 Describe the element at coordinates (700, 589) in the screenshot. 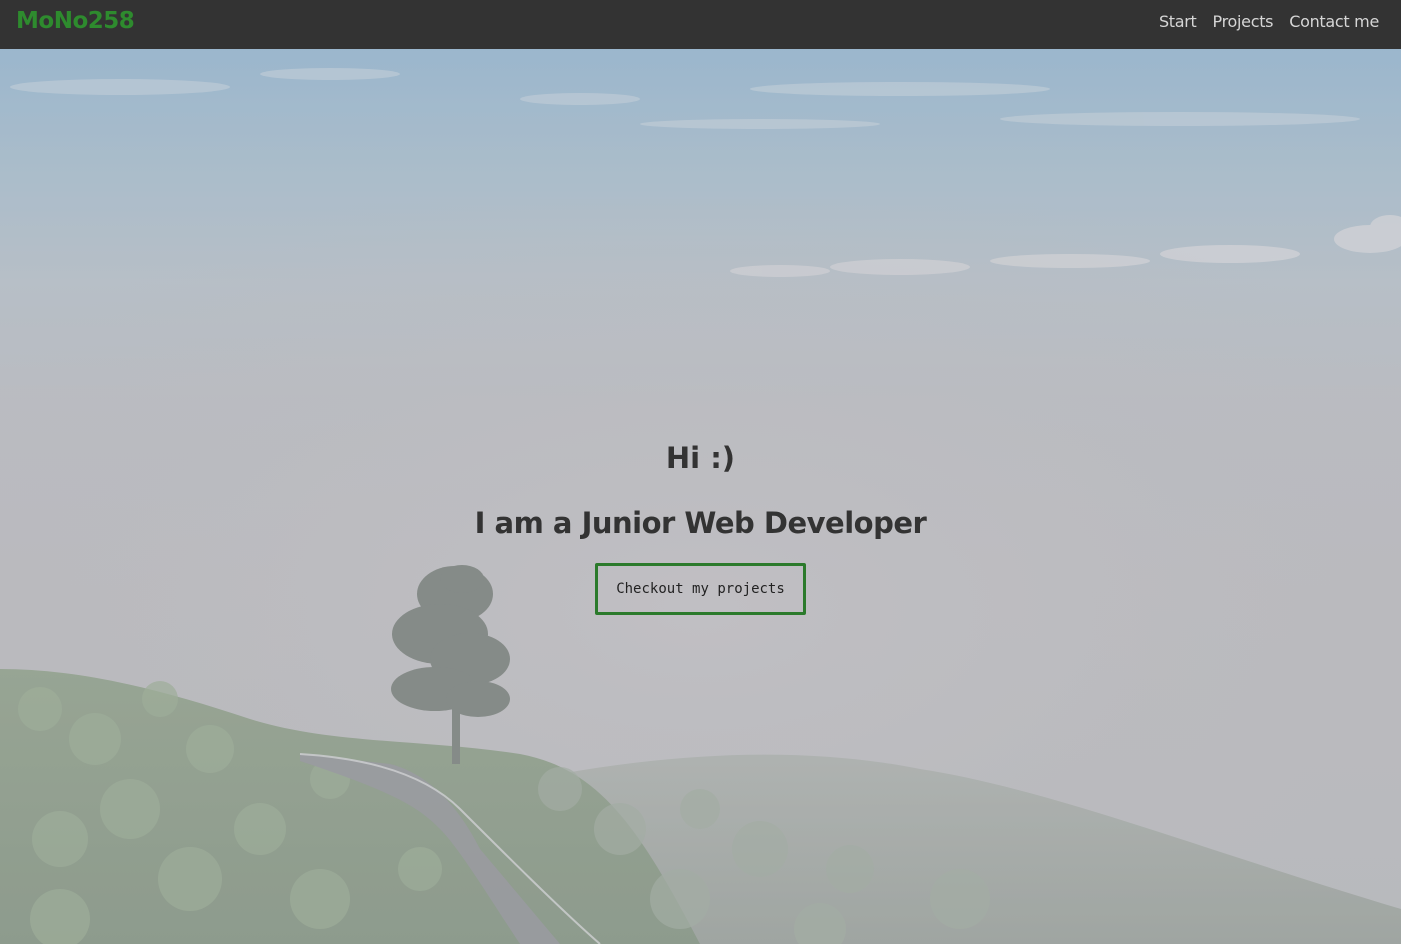

I see `checkout-projects-button: Checkout my projects` at that location.